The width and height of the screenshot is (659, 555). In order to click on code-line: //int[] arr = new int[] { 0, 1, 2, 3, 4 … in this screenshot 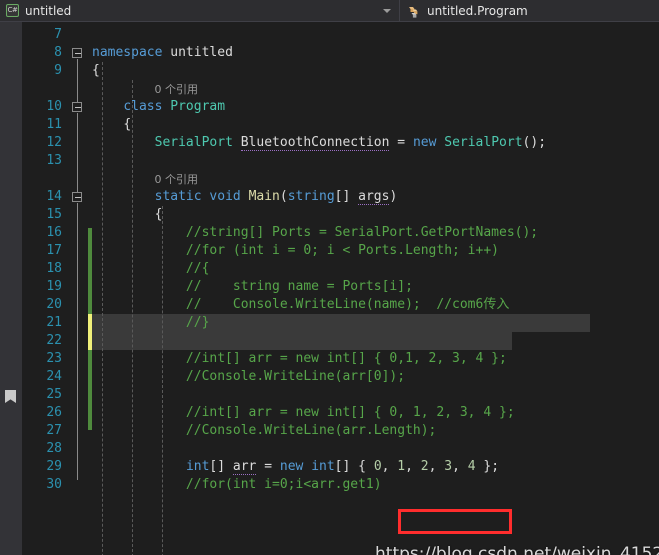, I will do `click(303, 413)`.